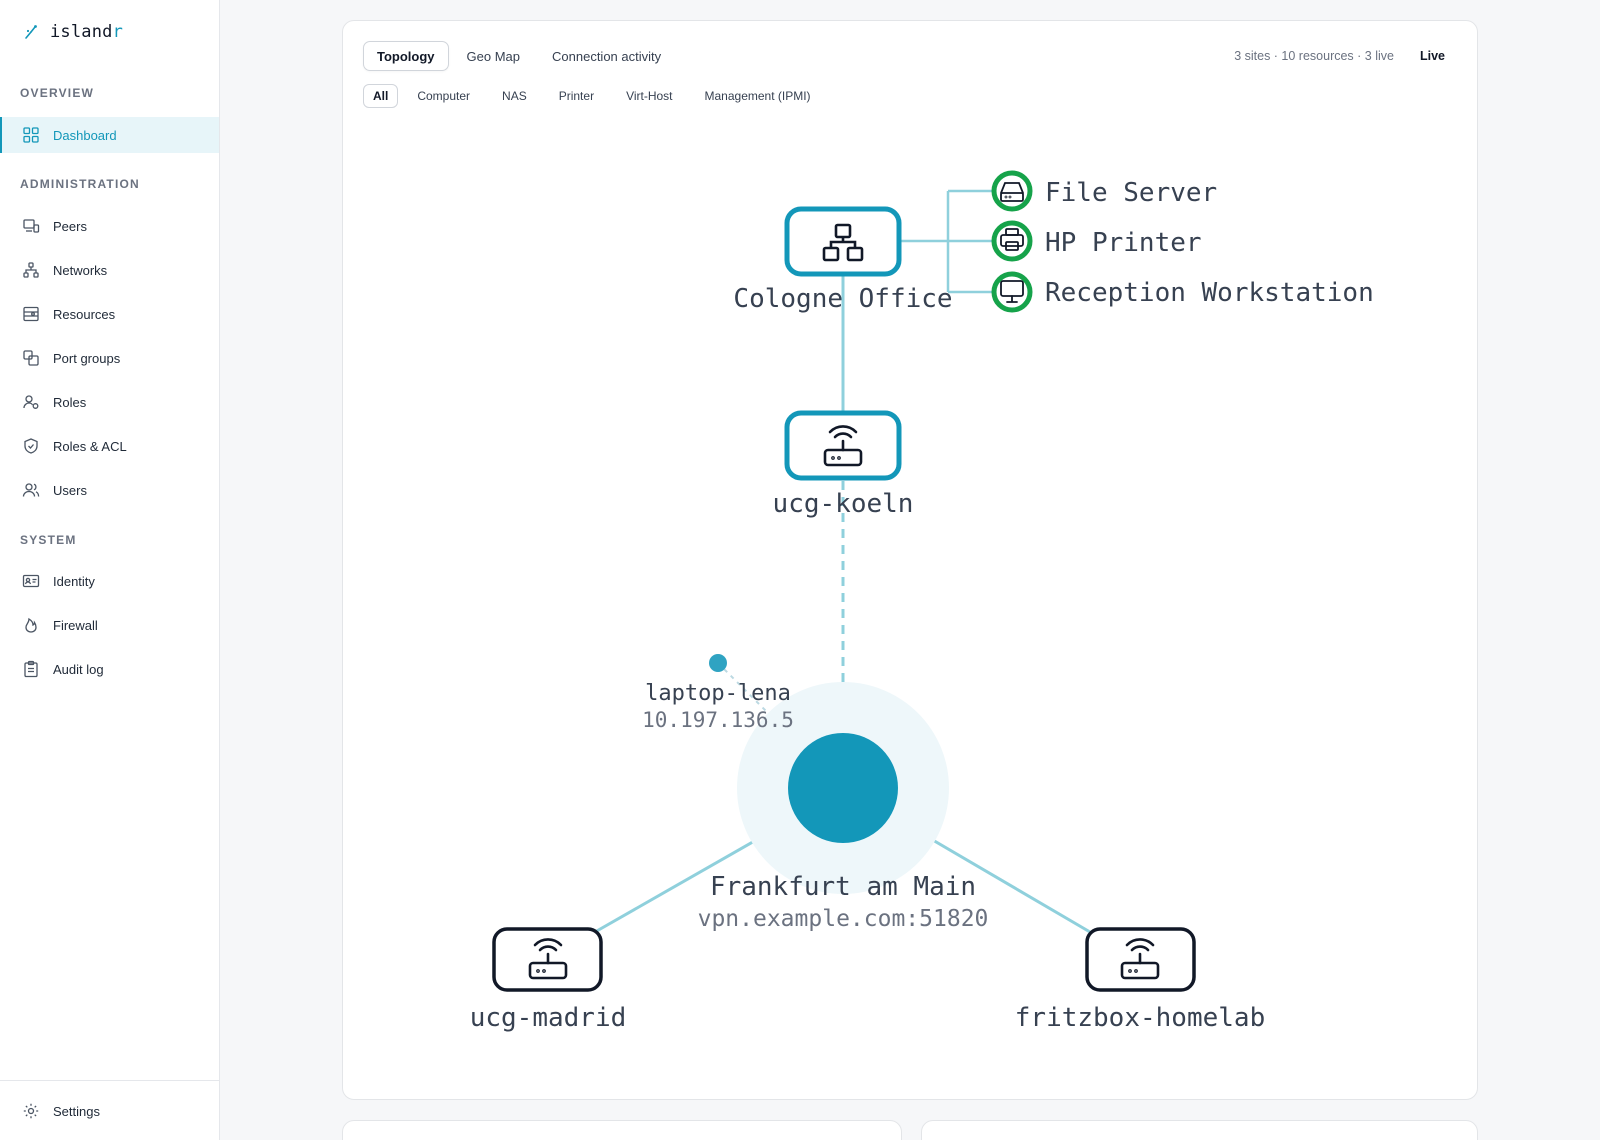 Image resolution: width=1600 pixels, height=1140 pixels. I want to click on gateway-fritzbox-homelab: fritzbox-homelab, so click(1140, 980).